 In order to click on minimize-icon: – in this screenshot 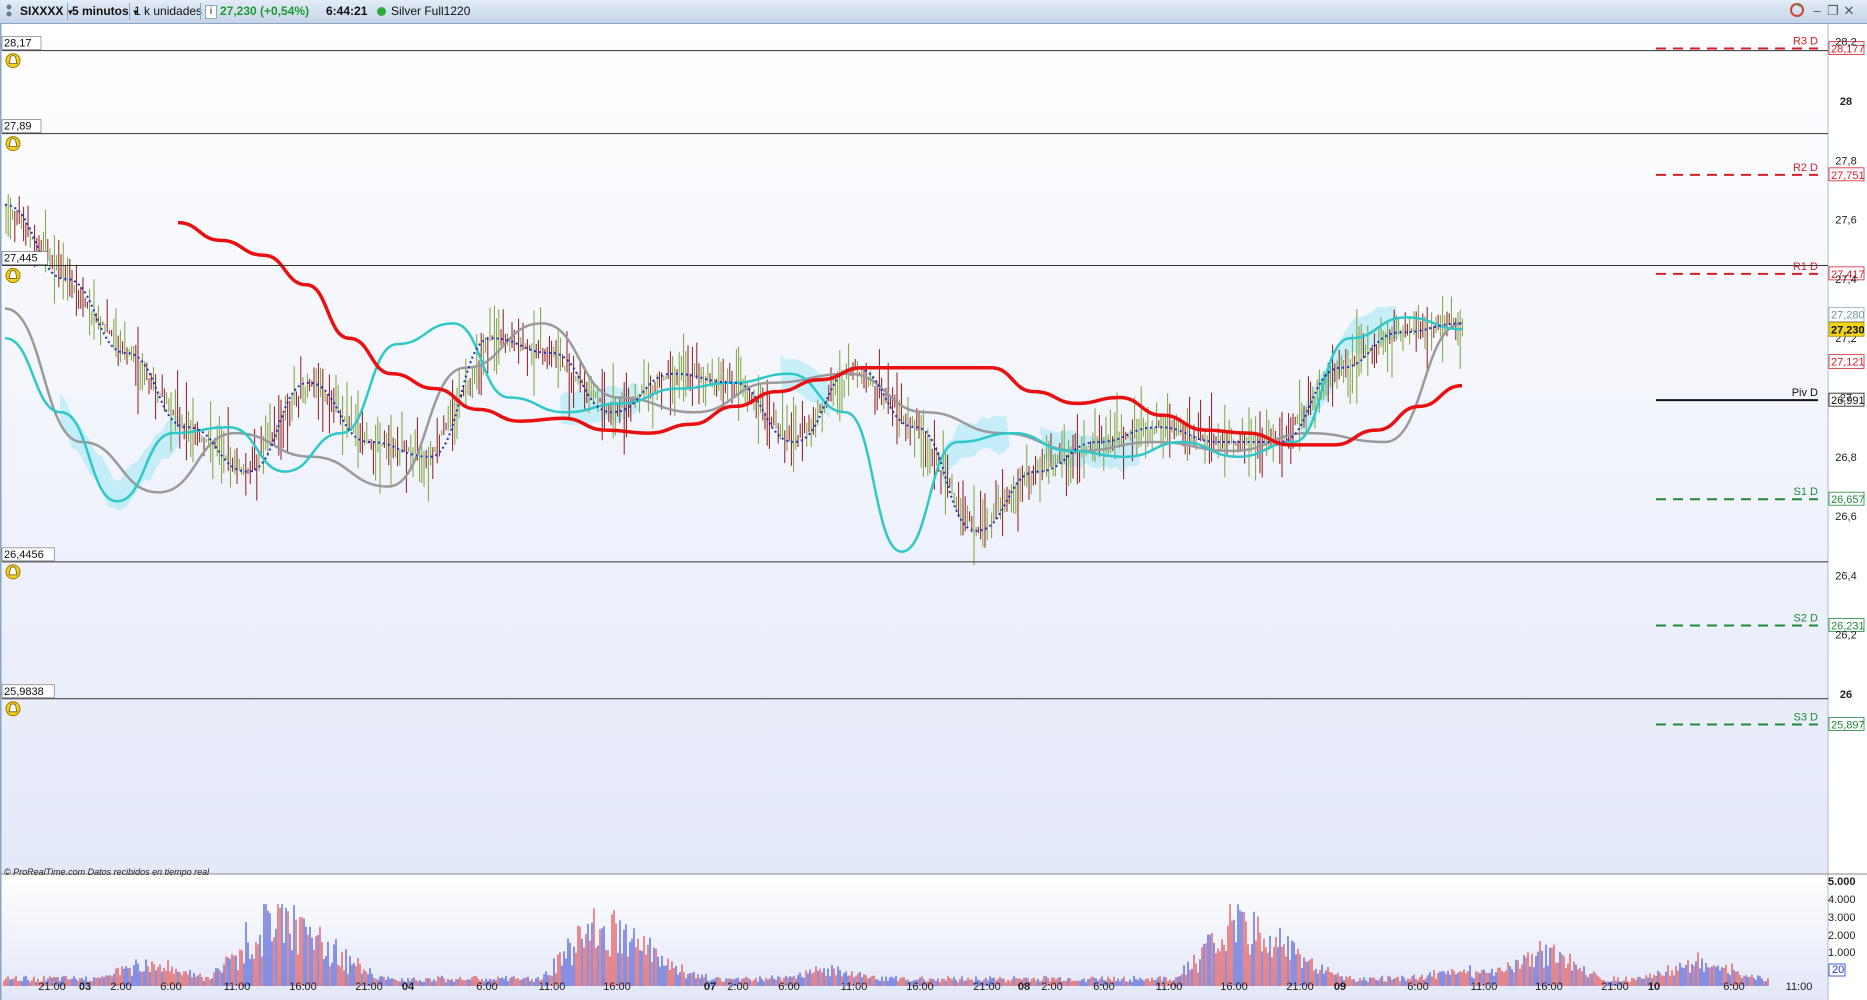, I will do `click(1817, 11)`.